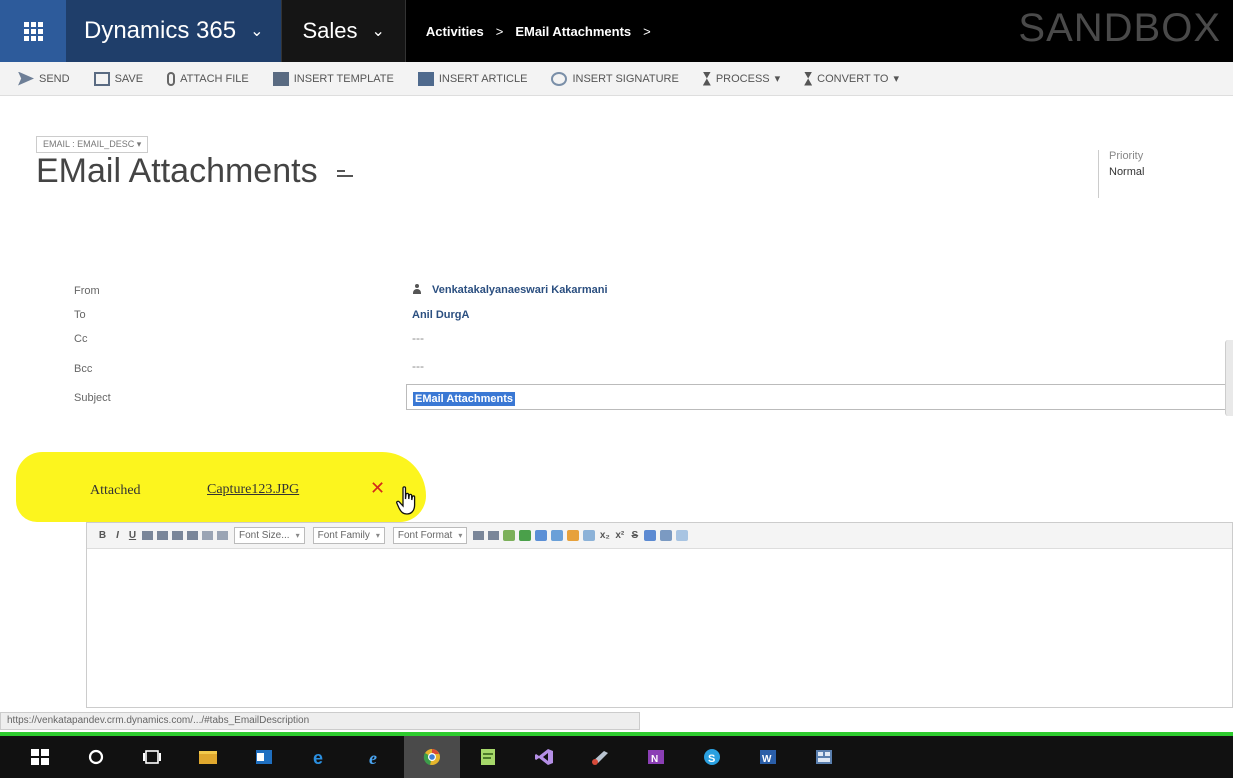 This screenshot has height=778, width=1233. Describe the element at coordinates (330, 30) in the screenshot. I see `module-name: Sales` at that location.